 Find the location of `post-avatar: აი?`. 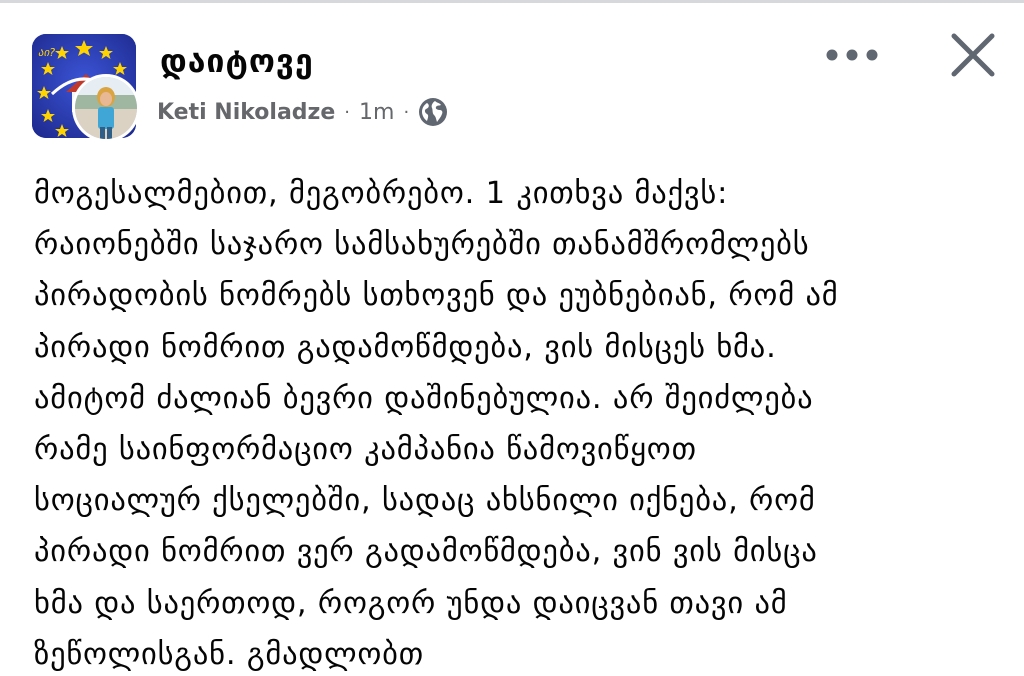

post-avatar: აი? is located at coordinates (86, 88).